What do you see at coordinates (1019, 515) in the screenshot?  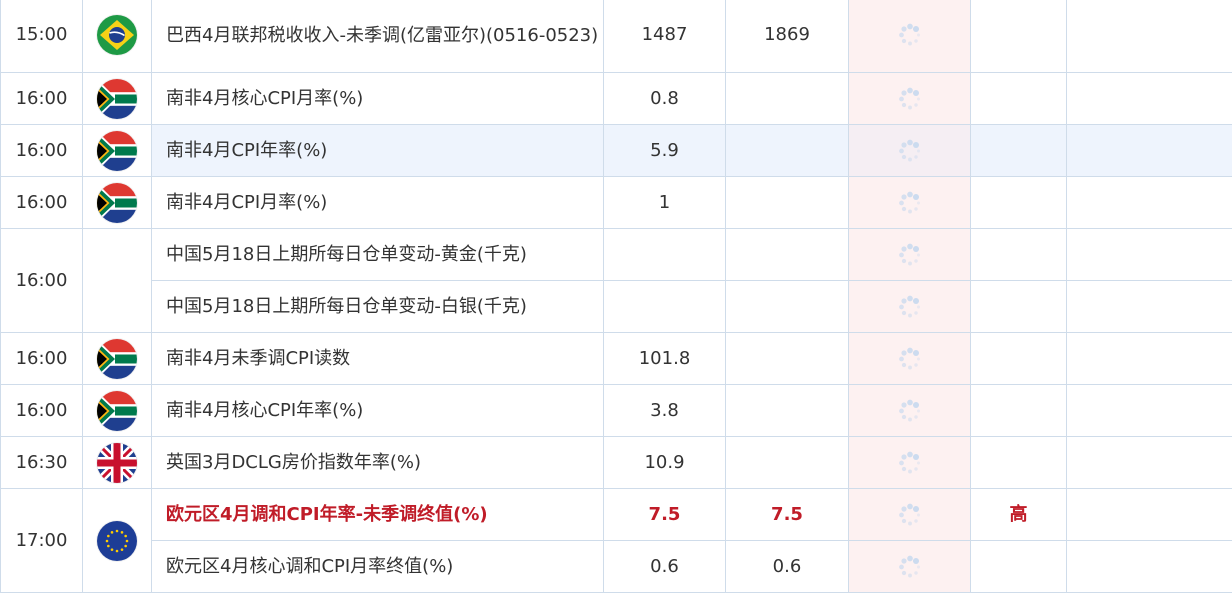 I see `importance-level: 高` at bounding box center [1019, 515].